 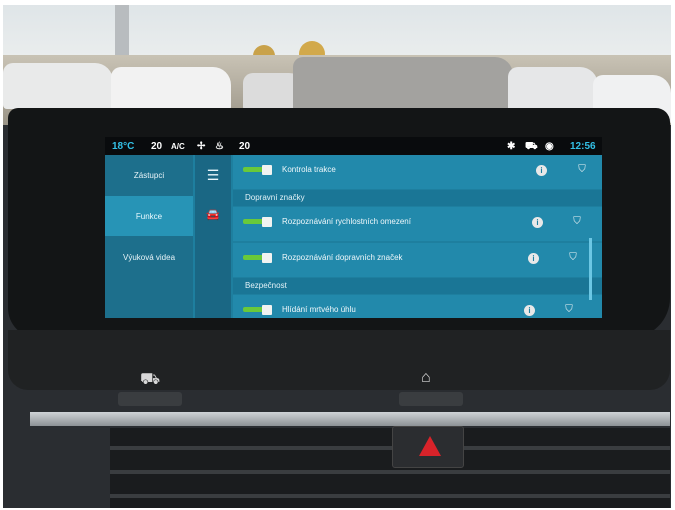 I want to click on fan-level: 20, so click(x=156, y=146).